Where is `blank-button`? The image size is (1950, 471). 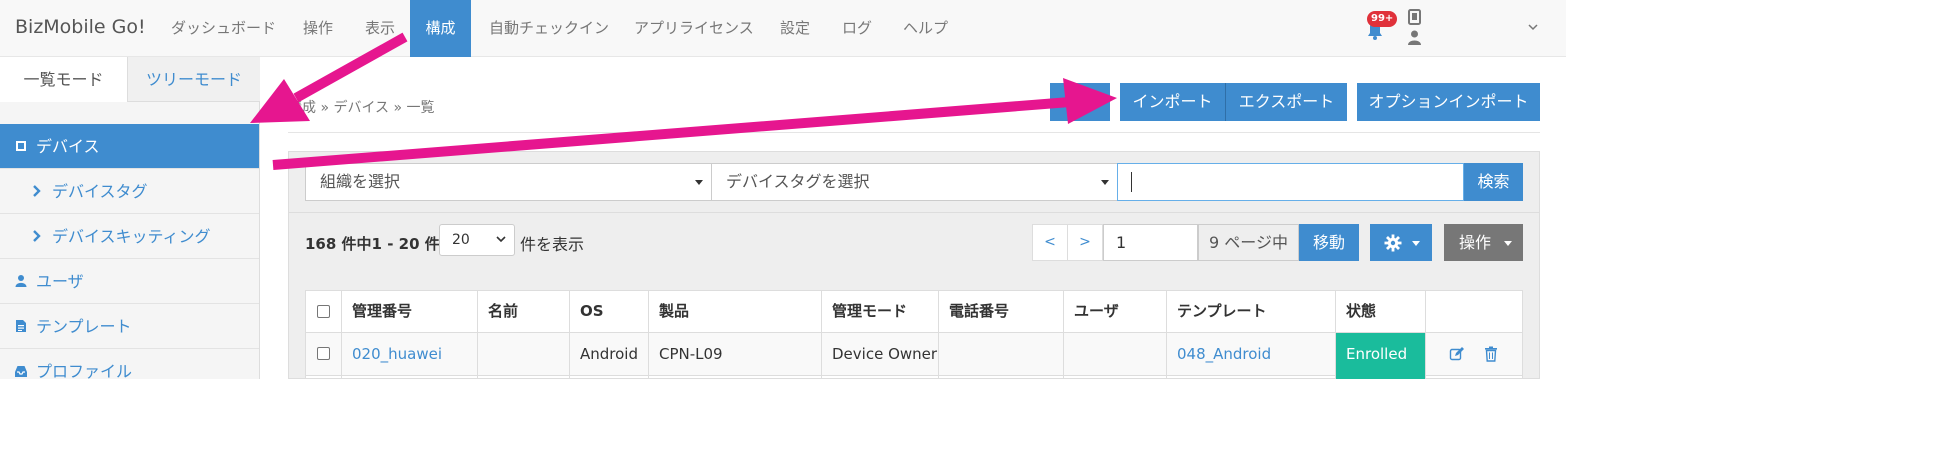 blank-button is located at coordinates (1080, 102).